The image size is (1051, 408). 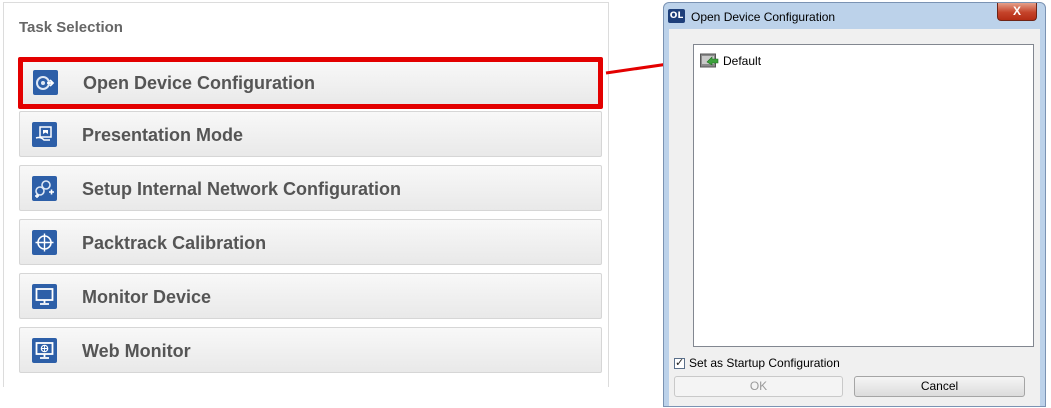 I want to click on setup-internal-network-configuration-button: Setup Internal Network Configuration, so click(x=310, y=188).